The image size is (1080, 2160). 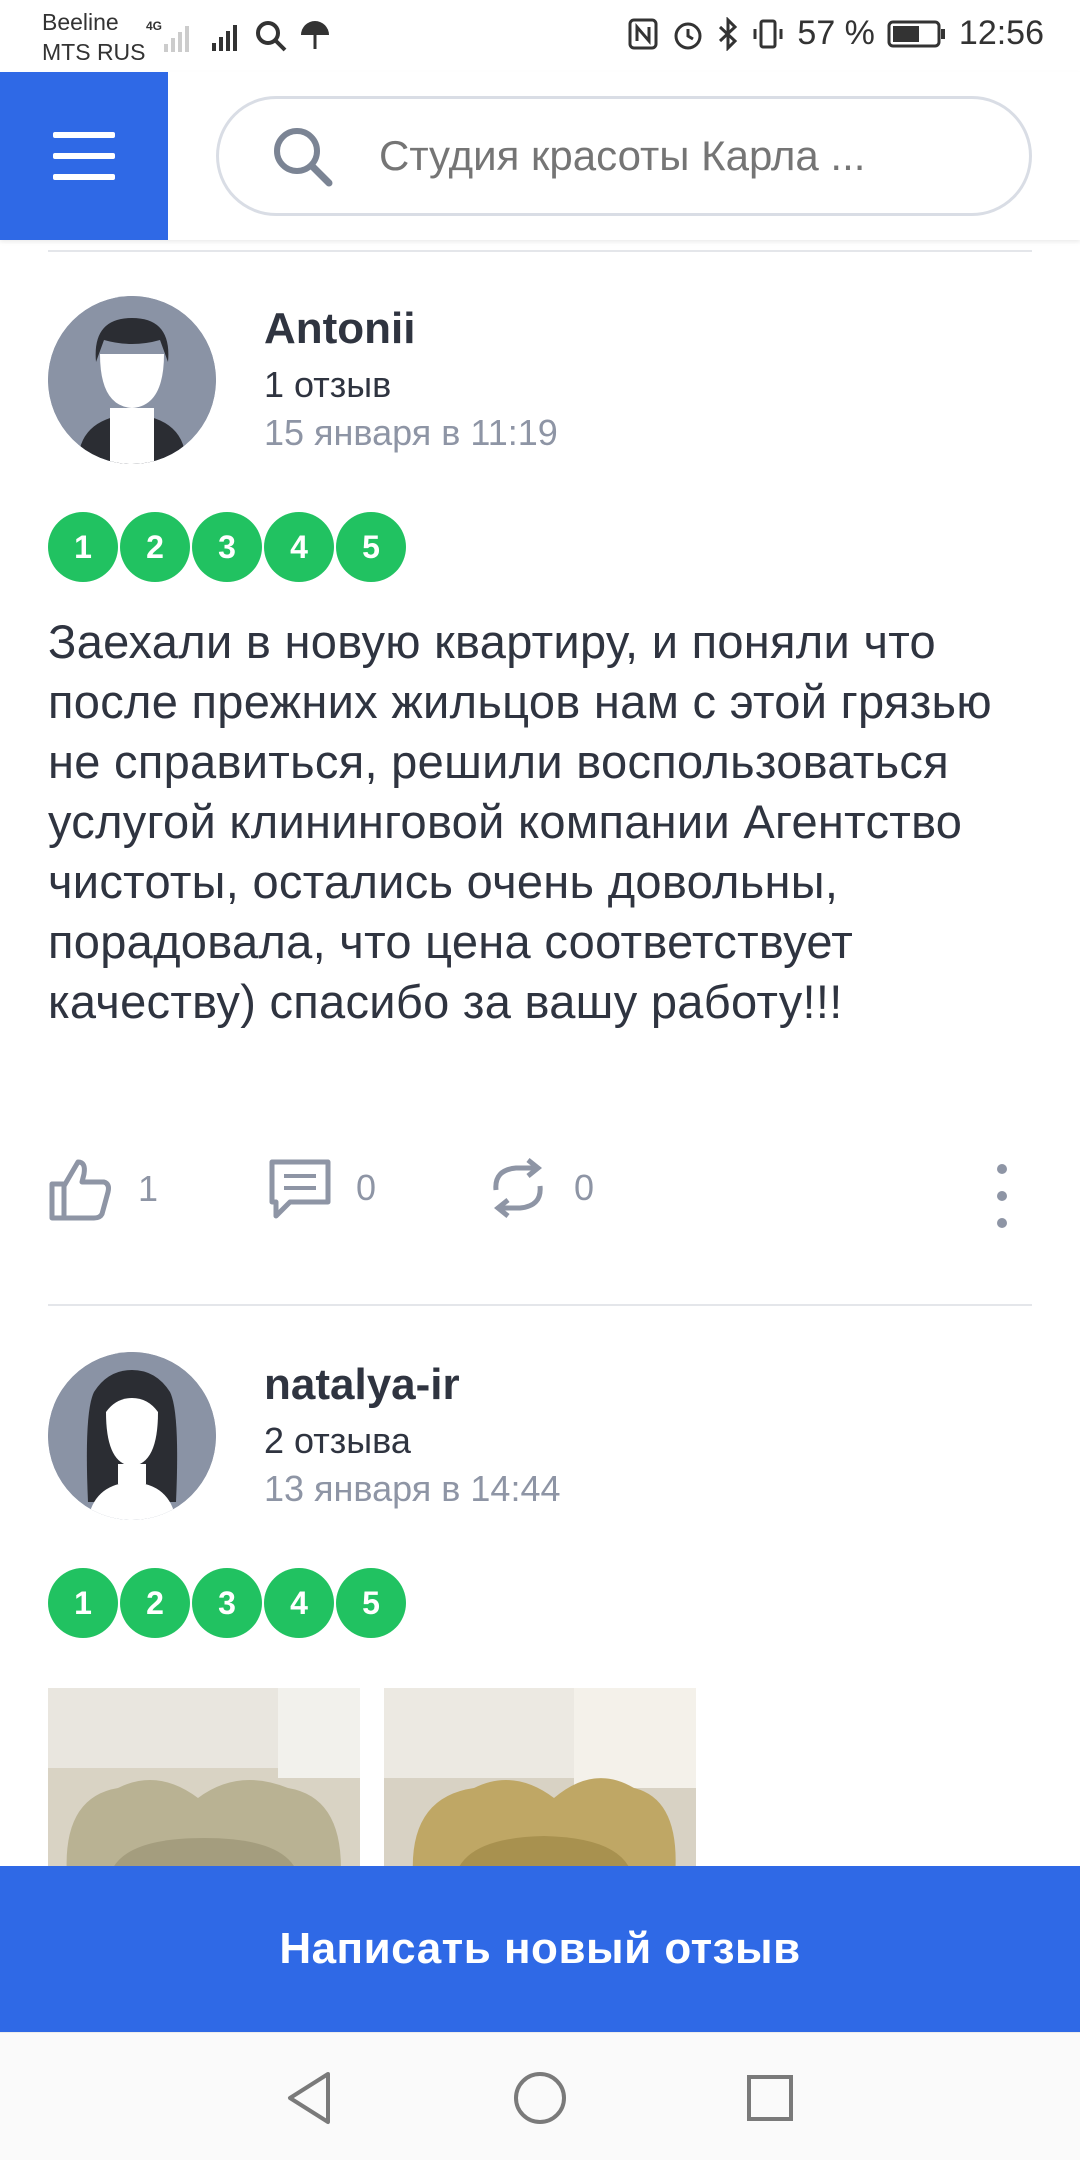 What do you see at coordinates (728, 33) in the screenshot?
I see `bluetooth-icon` at bounding box center [728, 33].